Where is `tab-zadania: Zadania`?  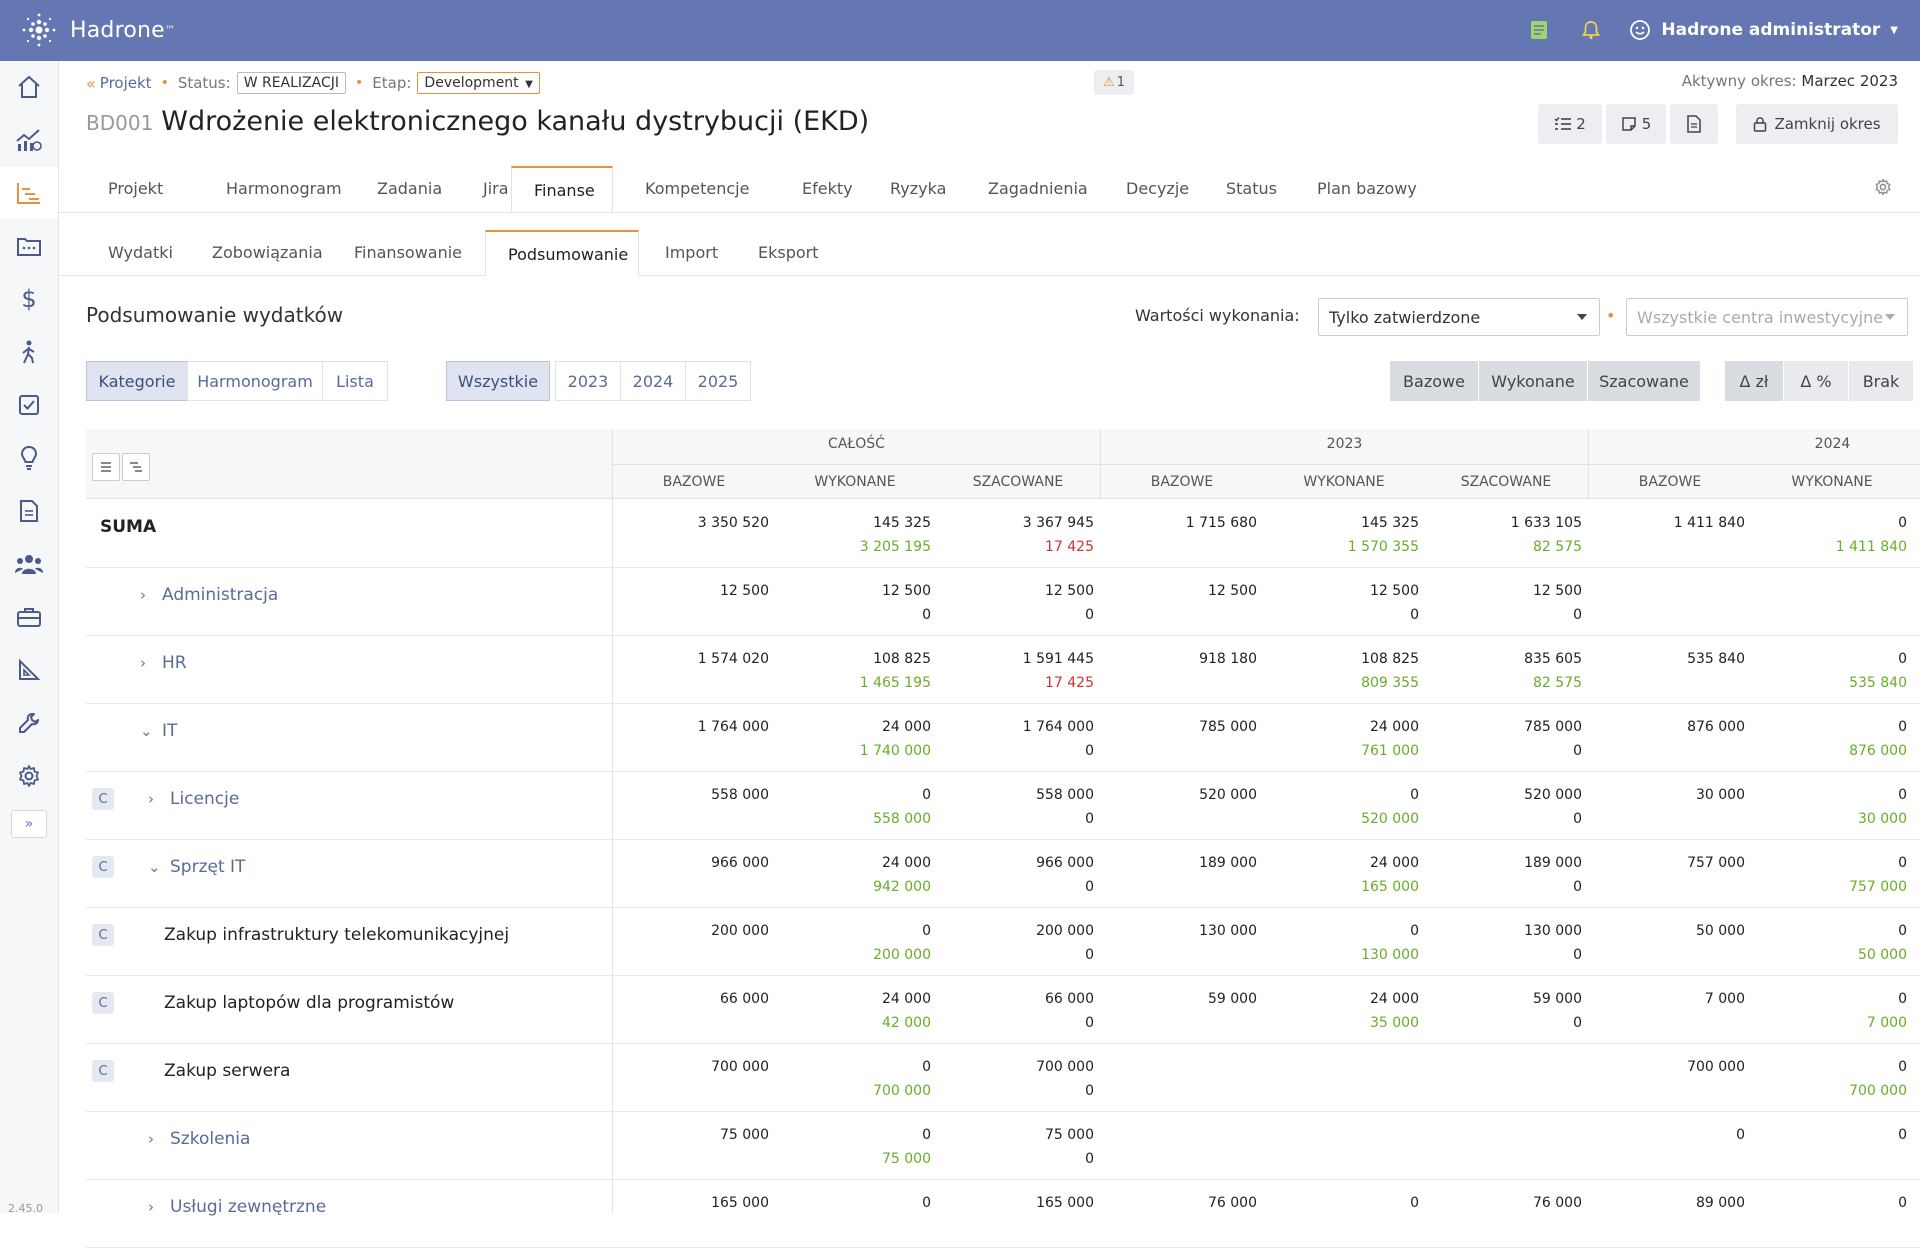 tab-zadania: Zadania is located at coordinates (409, 189).